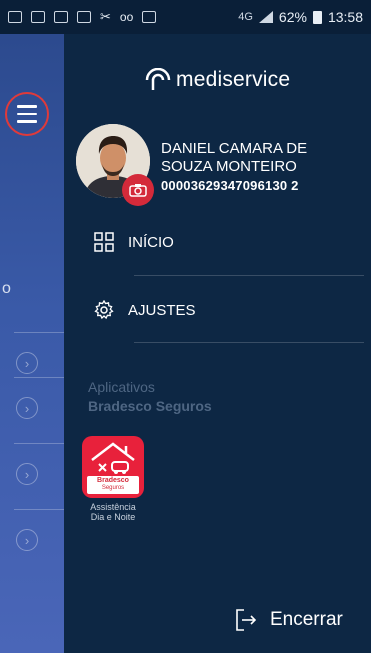  I want to click on app-icon: Bradesco Seguros, so click(113, 467).